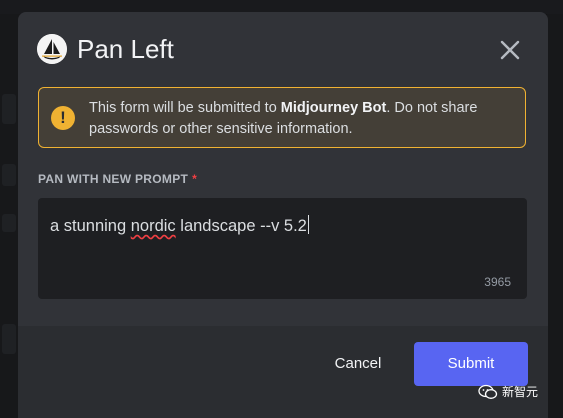  I want to click on cancel-button: Cancel, so click(358, 364).